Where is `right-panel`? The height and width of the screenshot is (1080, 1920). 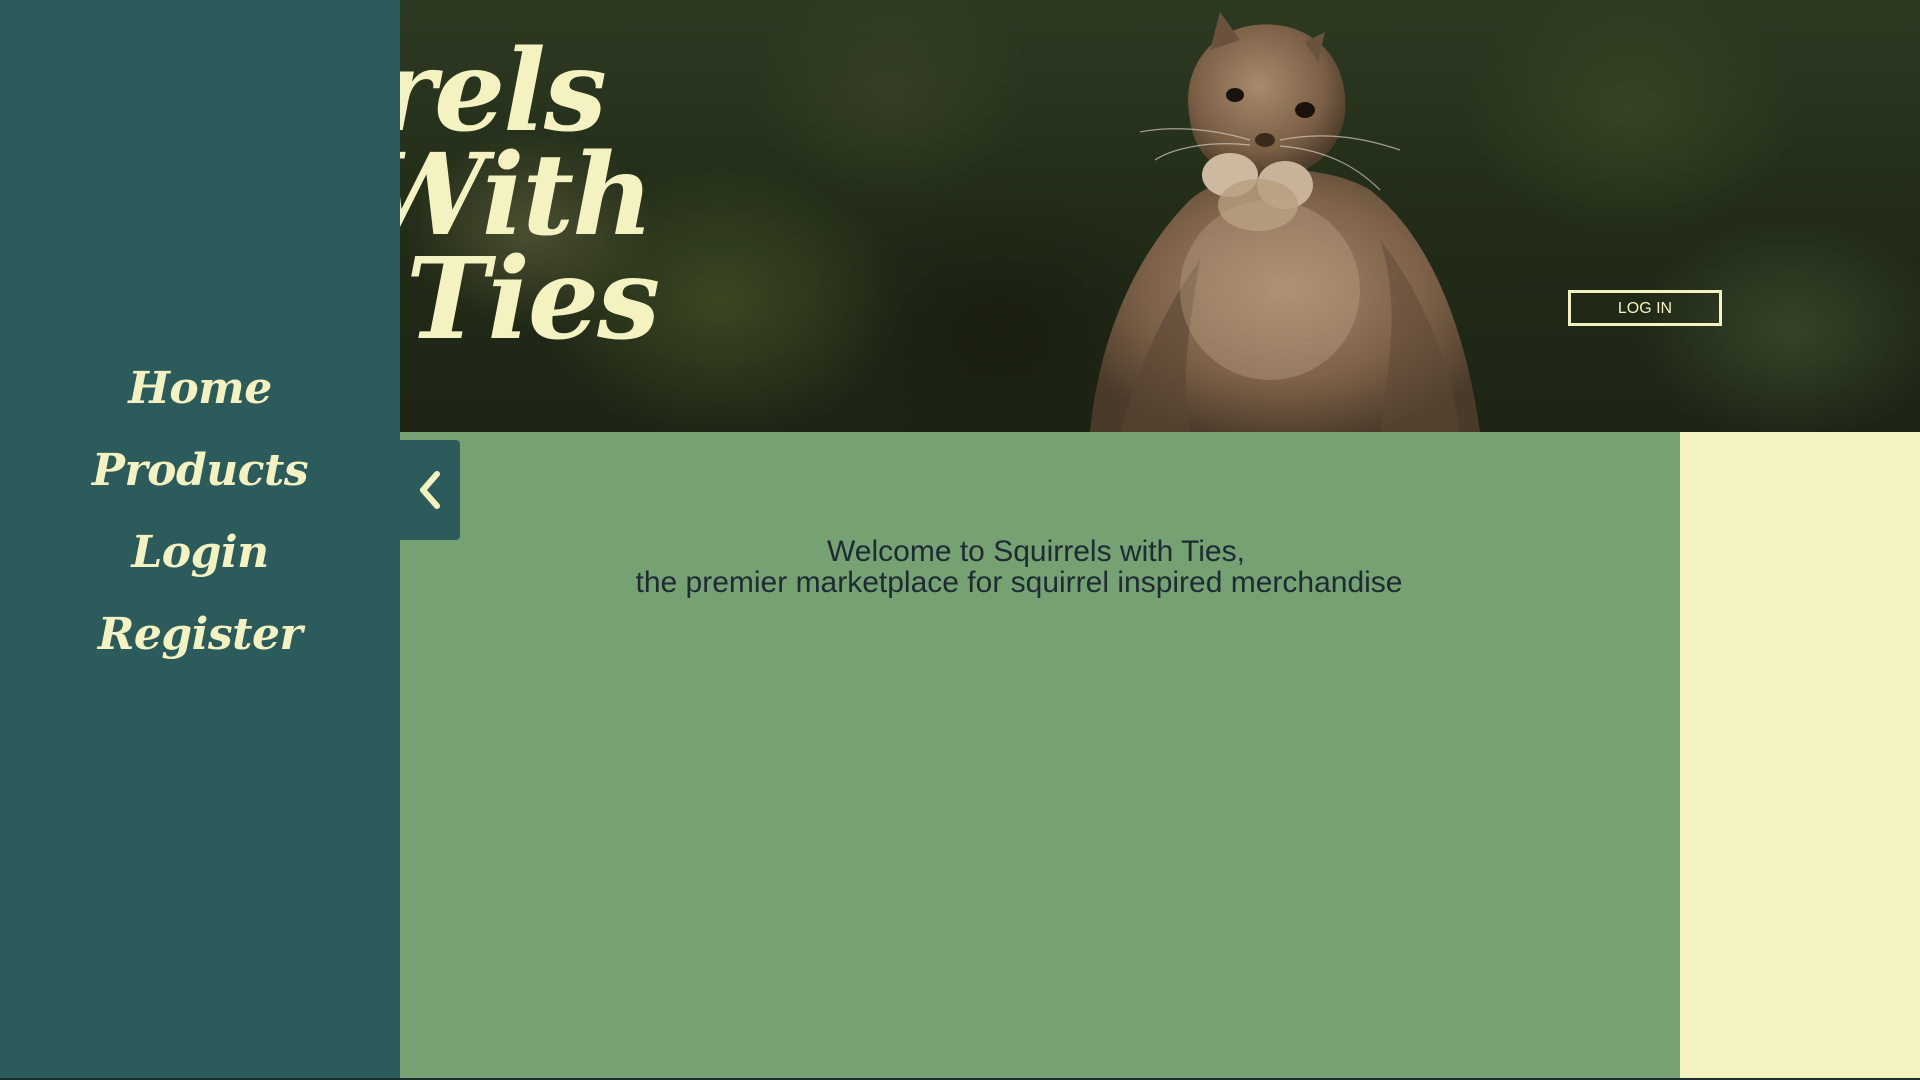
right-panel is located at coordinates (1800, 756).